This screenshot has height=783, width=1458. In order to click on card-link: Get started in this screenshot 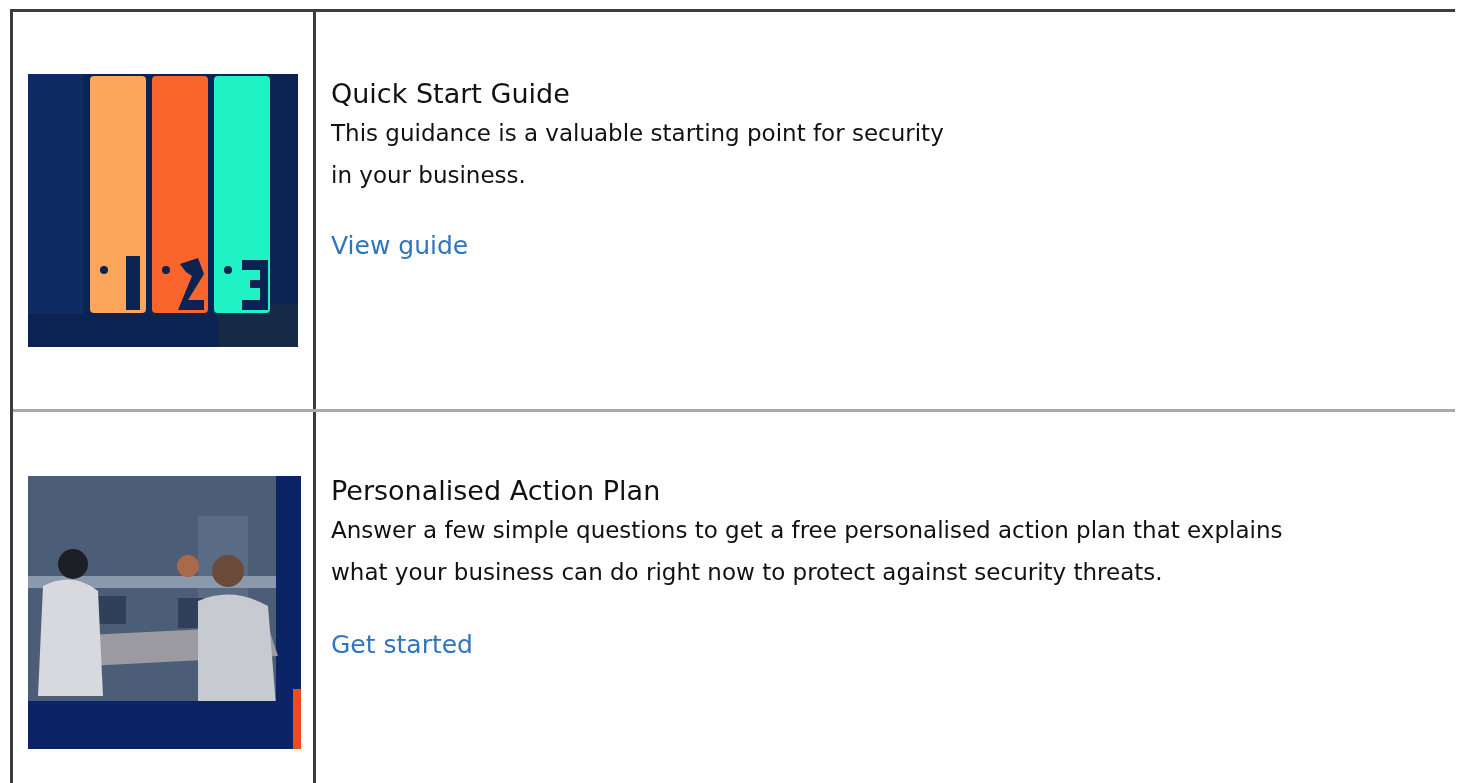, I will do `click(402, 645)`.